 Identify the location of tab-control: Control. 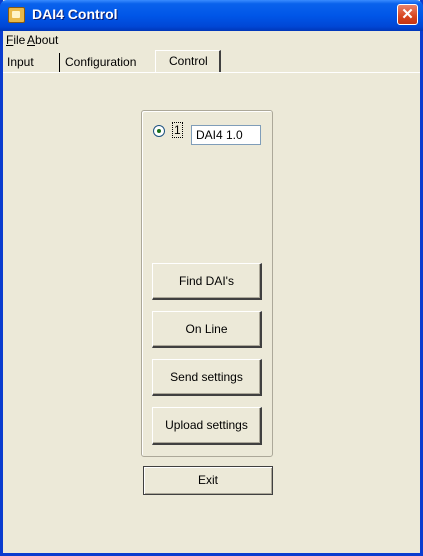
(188, 61).